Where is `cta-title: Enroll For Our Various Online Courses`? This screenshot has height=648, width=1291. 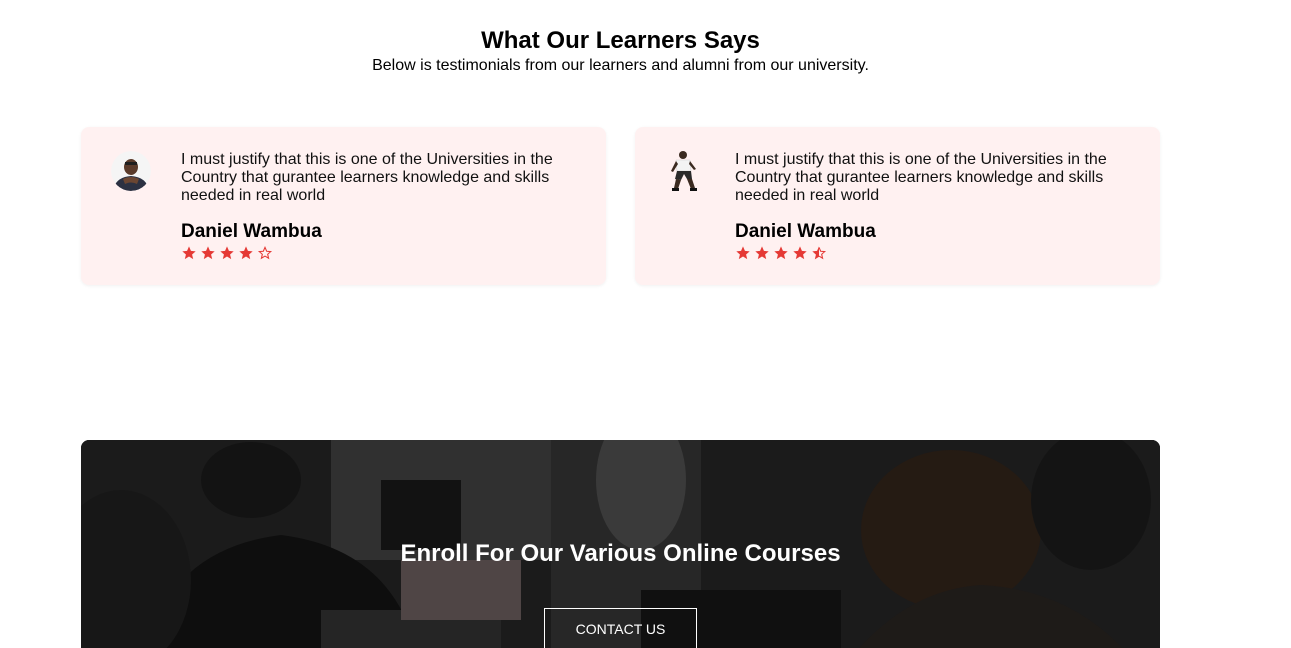 cta-title: Enroll For Our Various Online Courses is located at coordinates (620, 553).